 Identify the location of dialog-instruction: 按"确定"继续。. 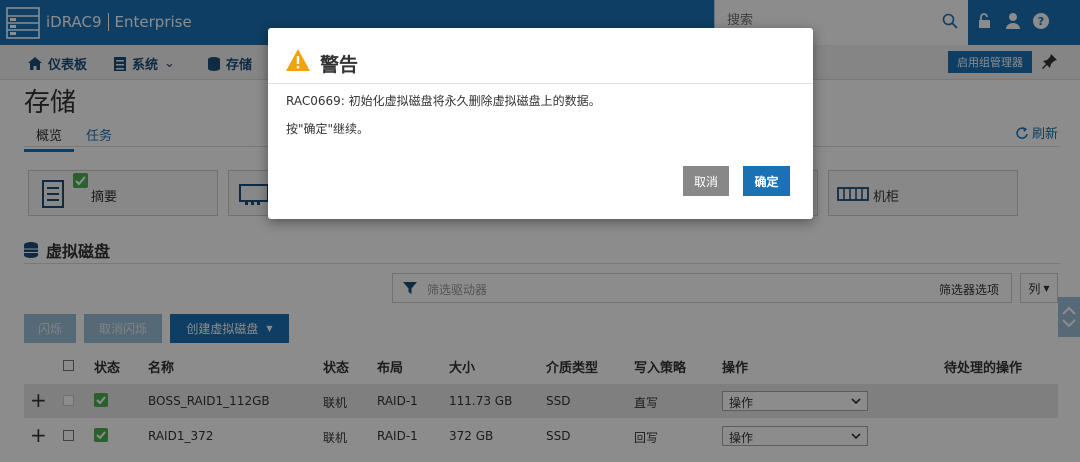
(328, 129).